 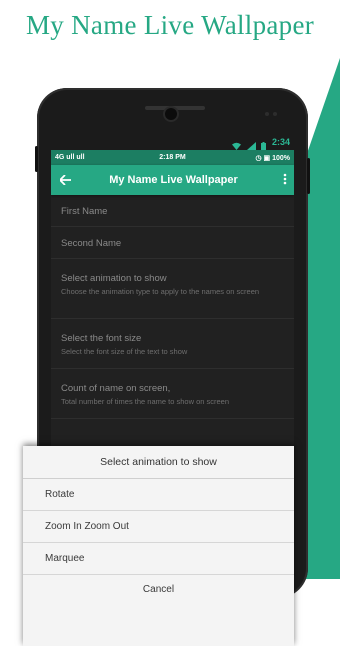 What do you see at coordinates (124, 351) in the screenshot?
I see `pref-summary: Select the font size of the text to show` at bounding box center [124, 351].